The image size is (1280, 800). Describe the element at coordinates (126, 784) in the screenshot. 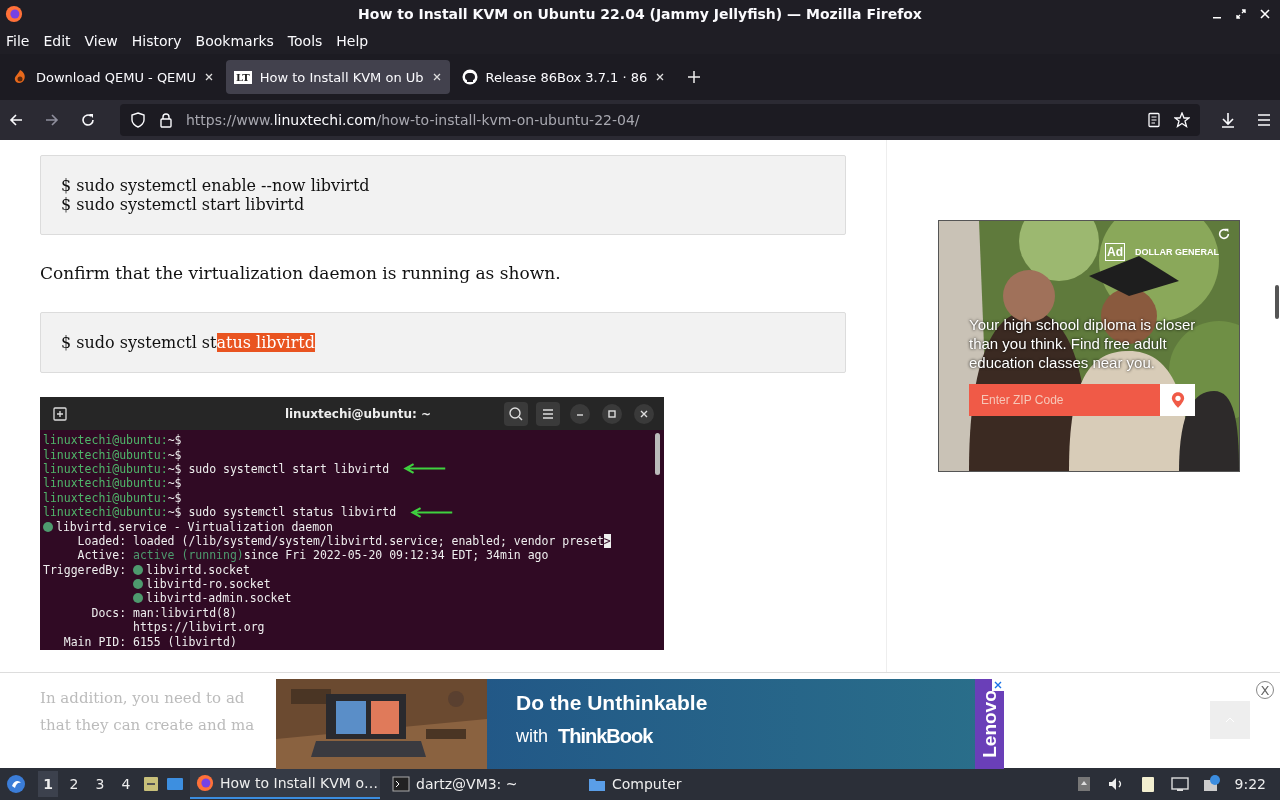

I see `workspace-button: 4` at that location.